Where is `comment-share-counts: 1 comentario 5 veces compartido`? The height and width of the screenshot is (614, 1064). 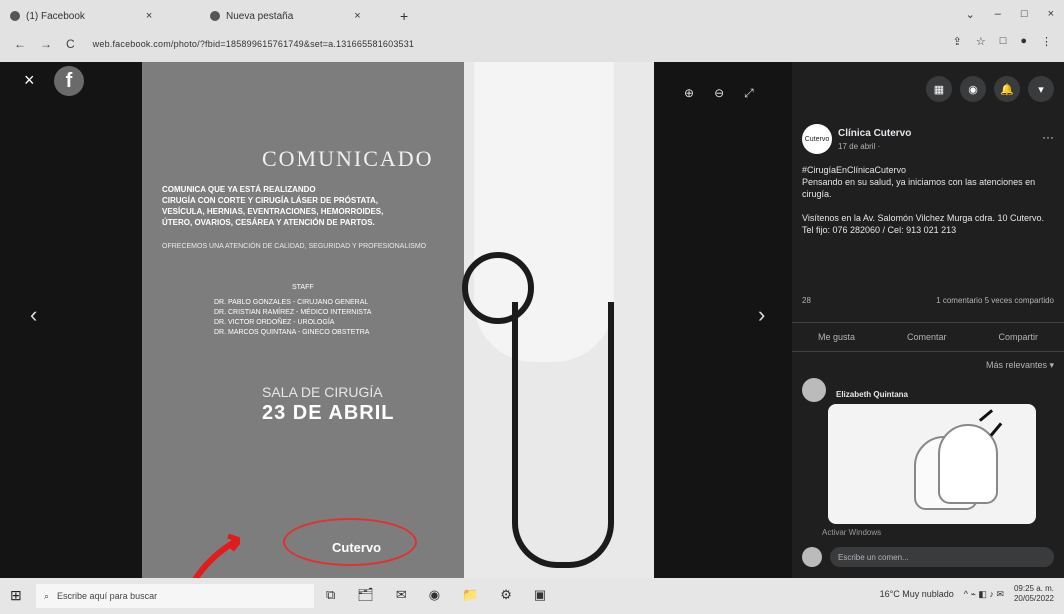
comment-share-counts: 1 comentario 5 veces compartido is located at coordinates (995, 300).